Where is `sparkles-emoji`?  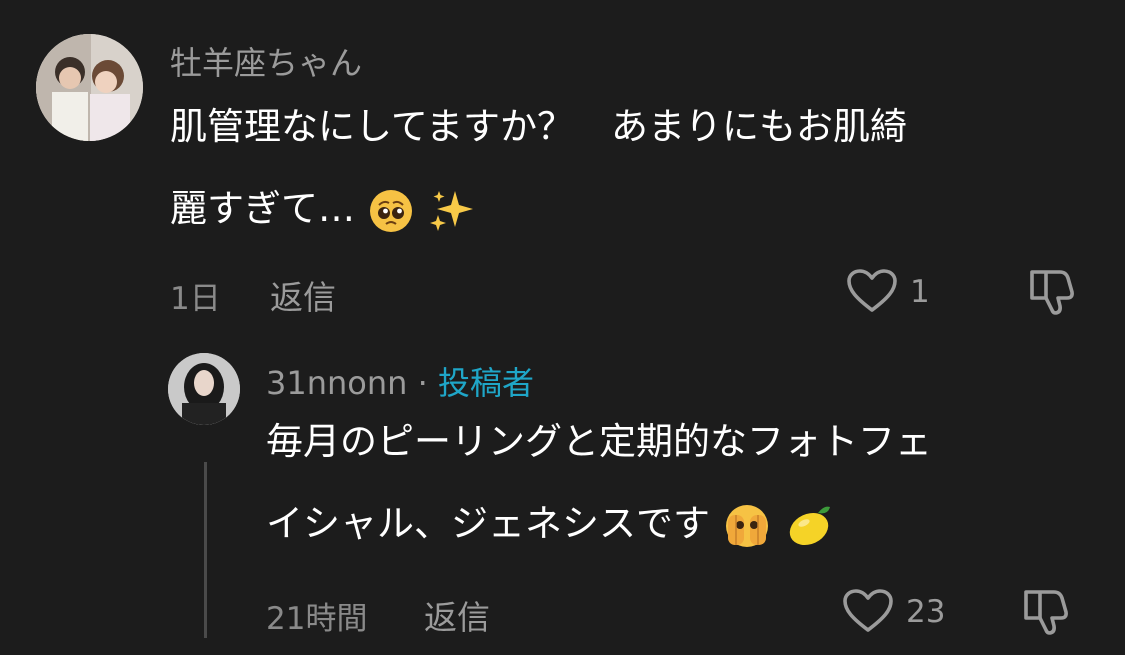
sparkles-emoji is located at coordinates (451, 210).